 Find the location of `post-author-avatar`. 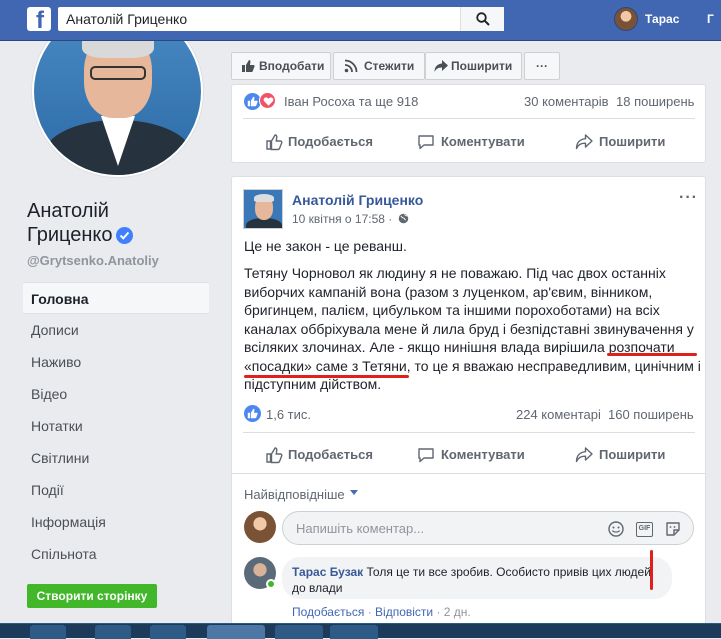

post-author-avatar is located at coordinates (263, 209).